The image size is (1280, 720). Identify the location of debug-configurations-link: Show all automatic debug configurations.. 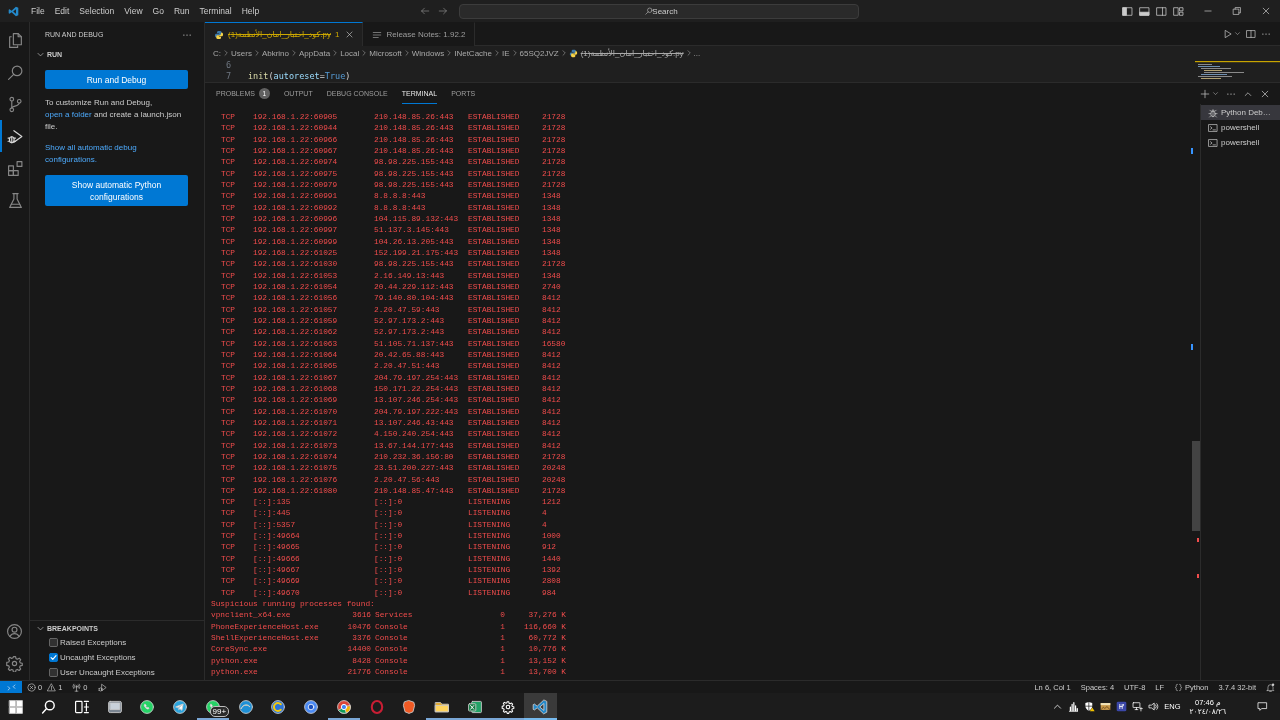
(116, 154).